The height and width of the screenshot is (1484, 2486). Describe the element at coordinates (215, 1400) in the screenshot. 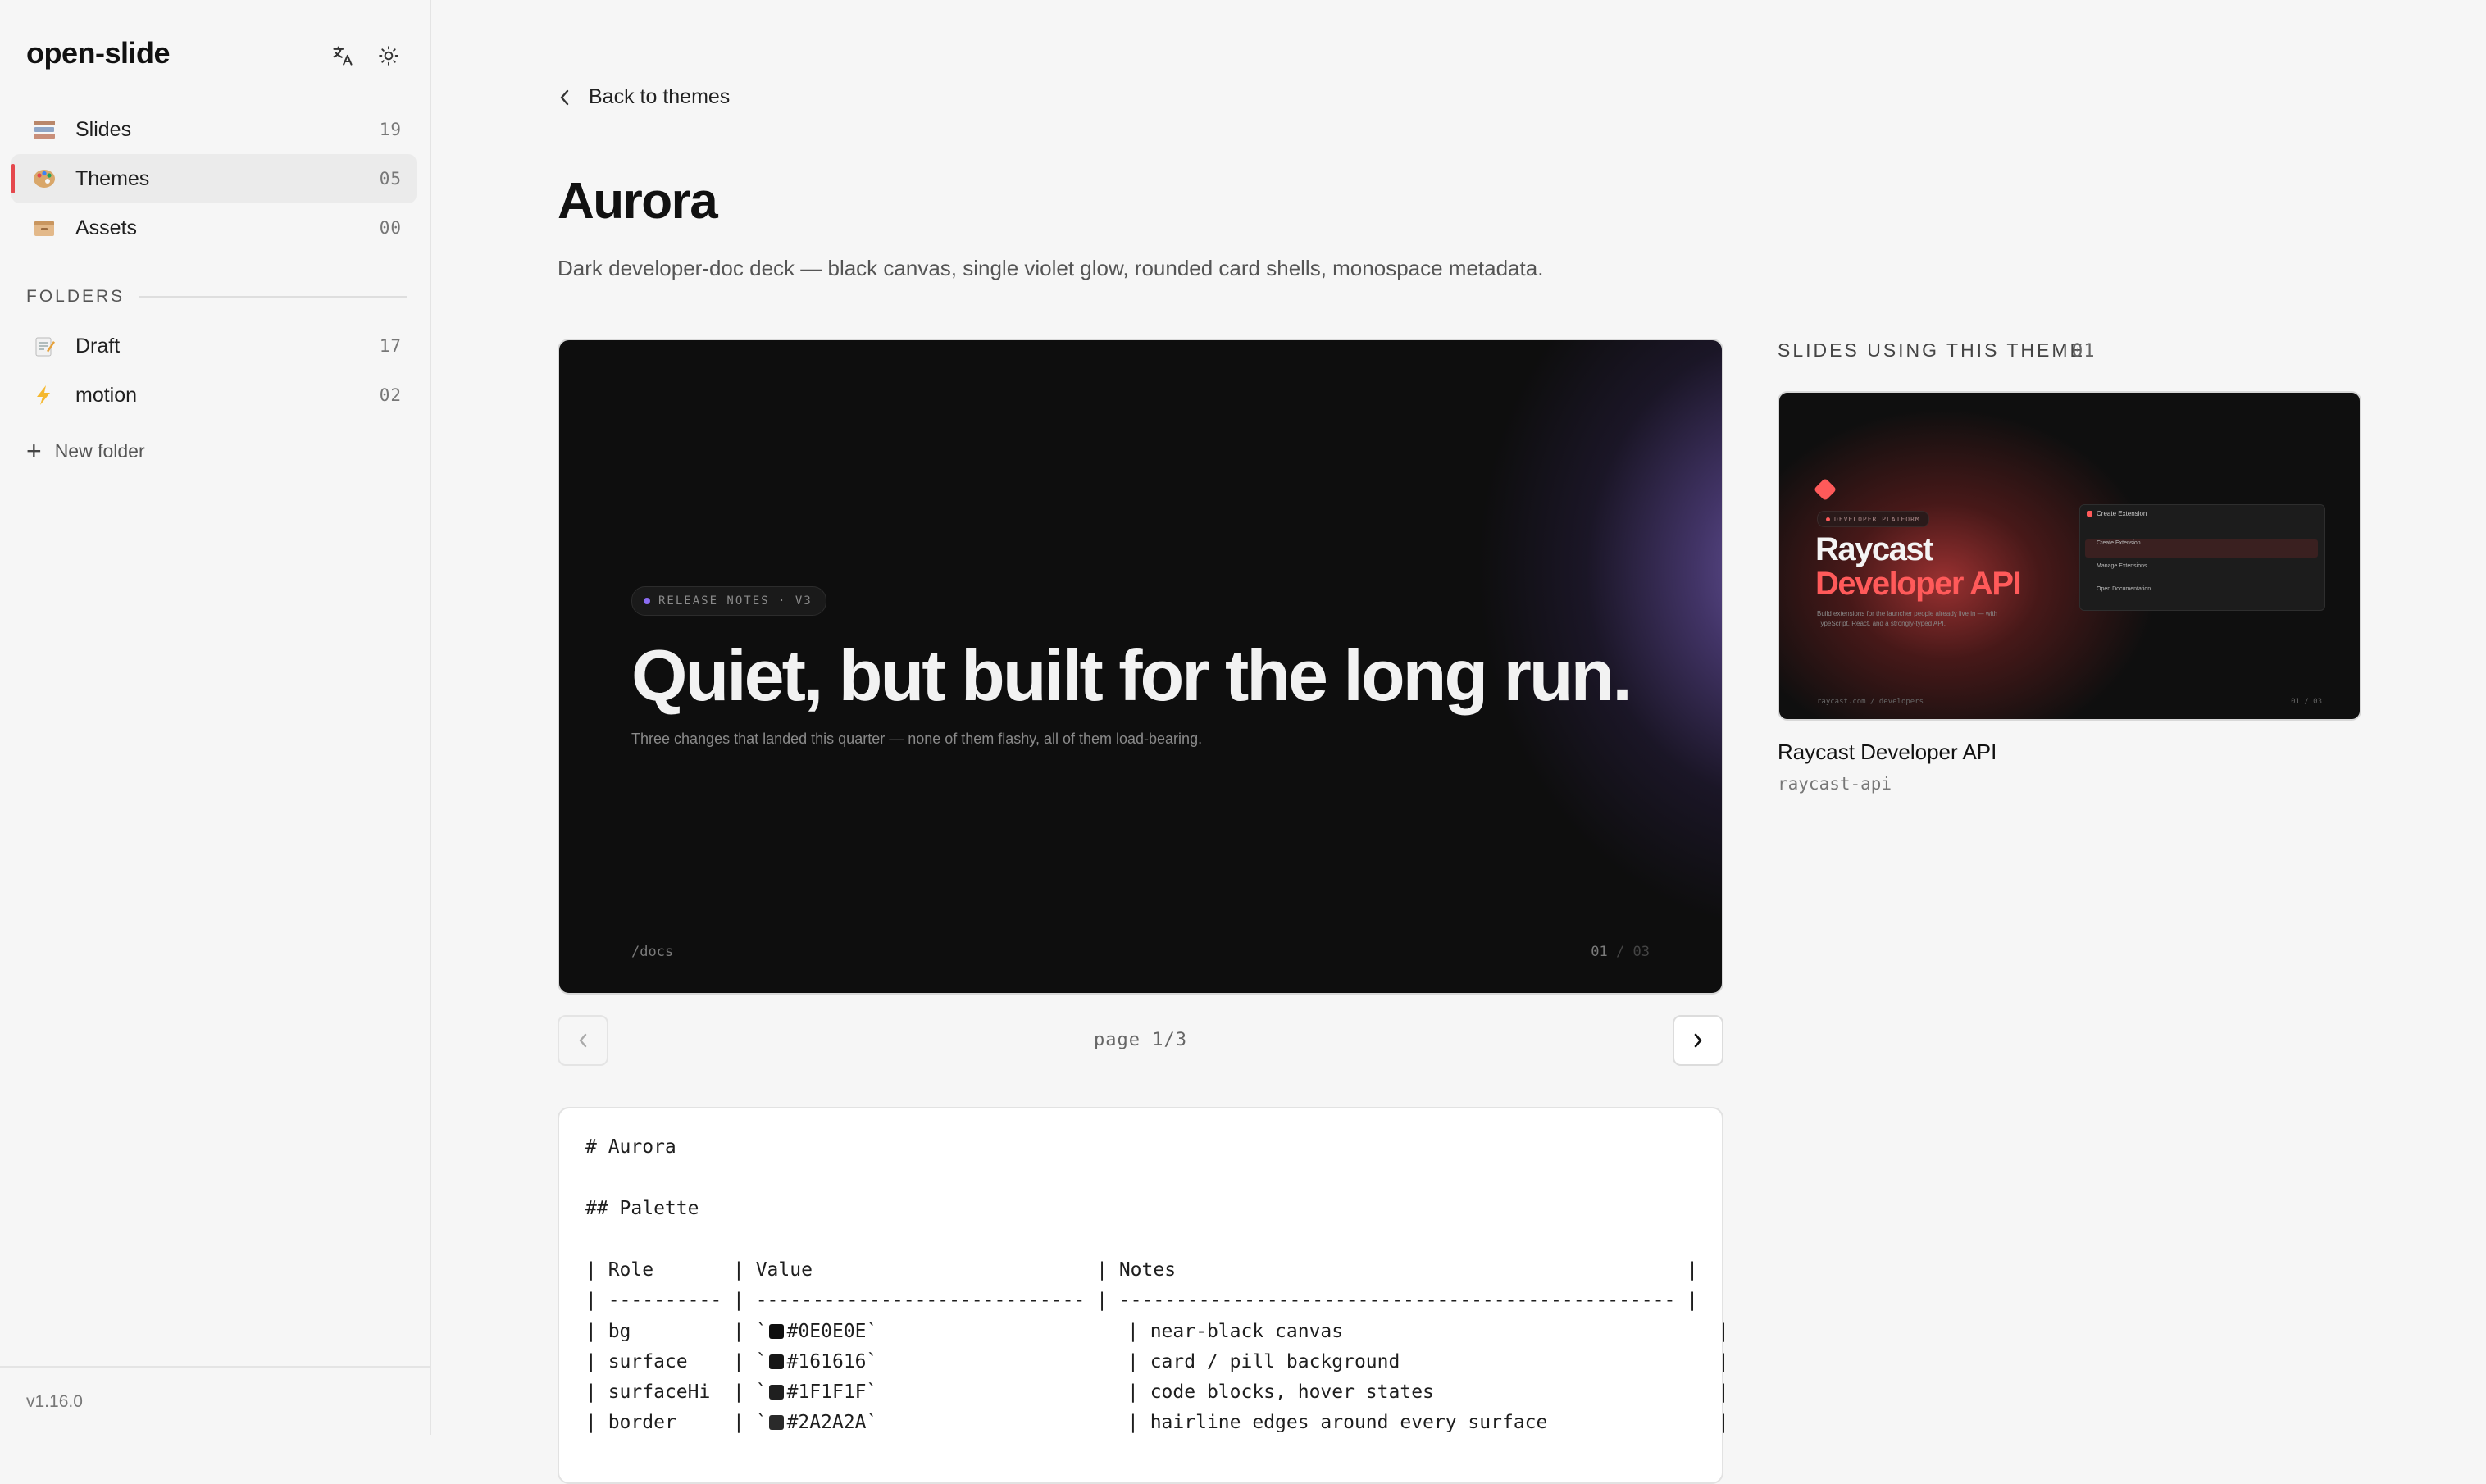

I see `sidebar-footer: v1.16.0` at that location.